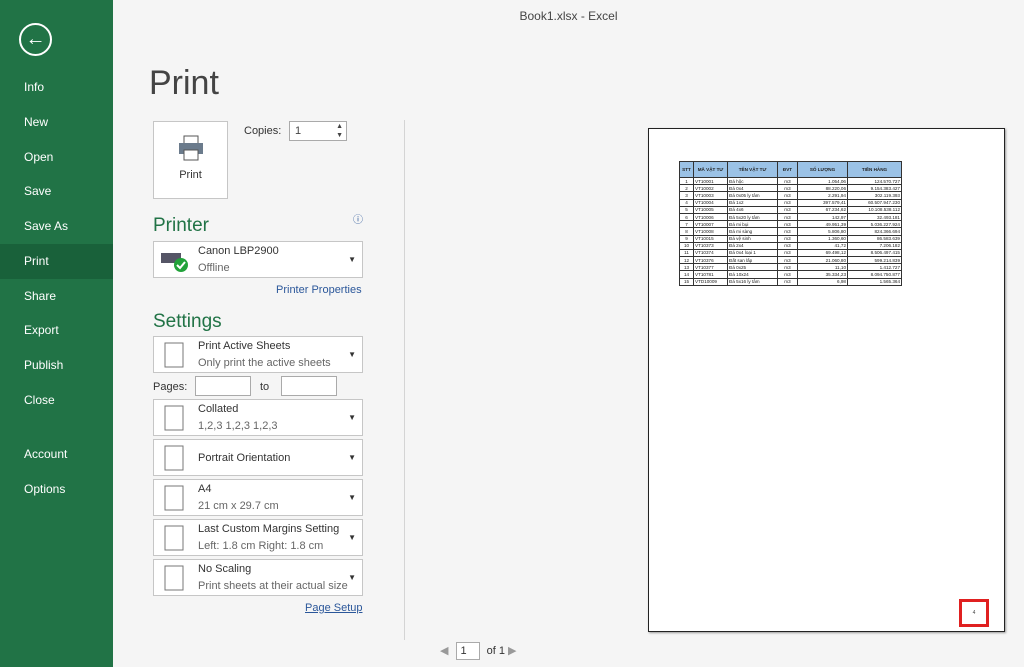 The width and height of the screenshot is (1024, 667). Describe the element at coordinates (874, 209) in the screenshot. I see `table-cell: 10.108.538.112` at that location.